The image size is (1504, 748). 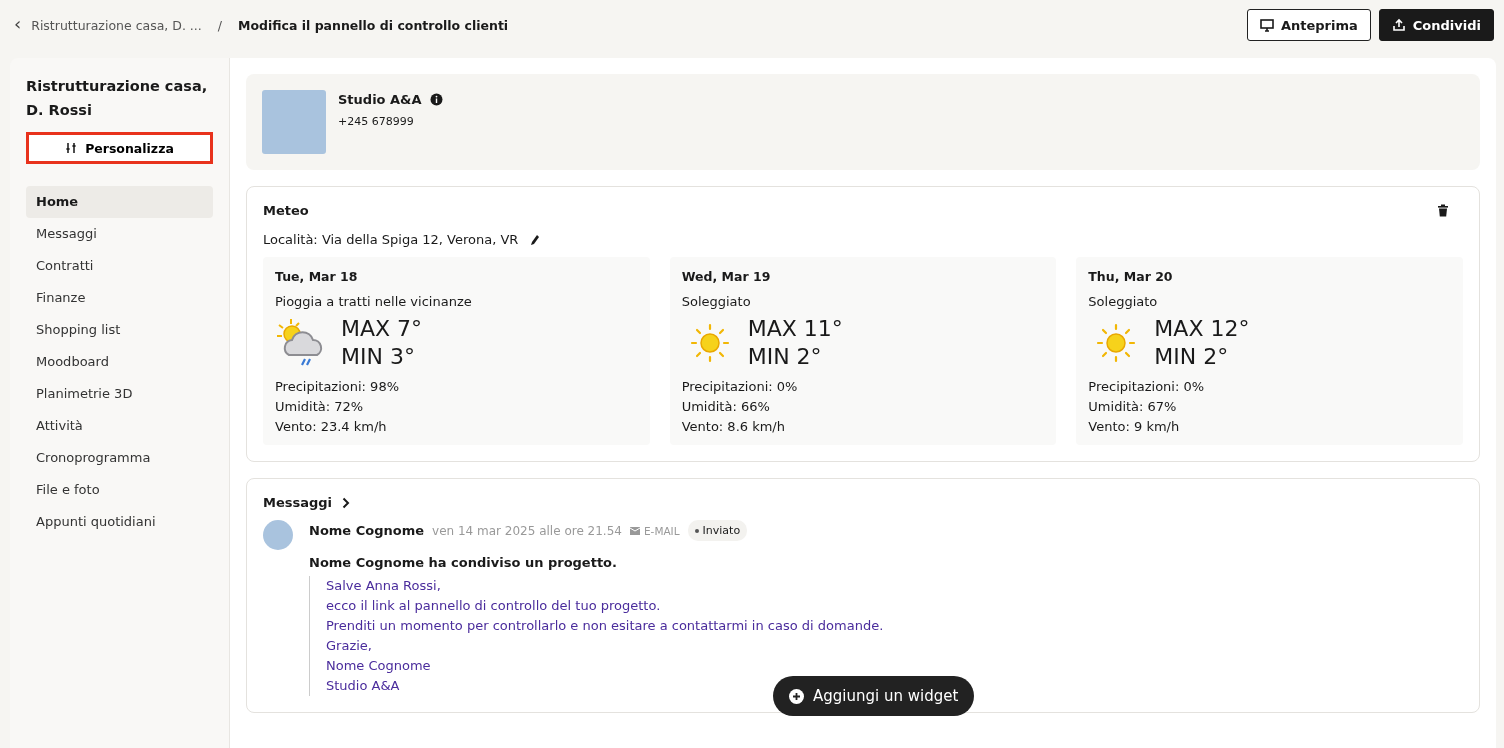 I want to click on wind-text: Vento: 23.4 km/h, so click(x=331, y=427).